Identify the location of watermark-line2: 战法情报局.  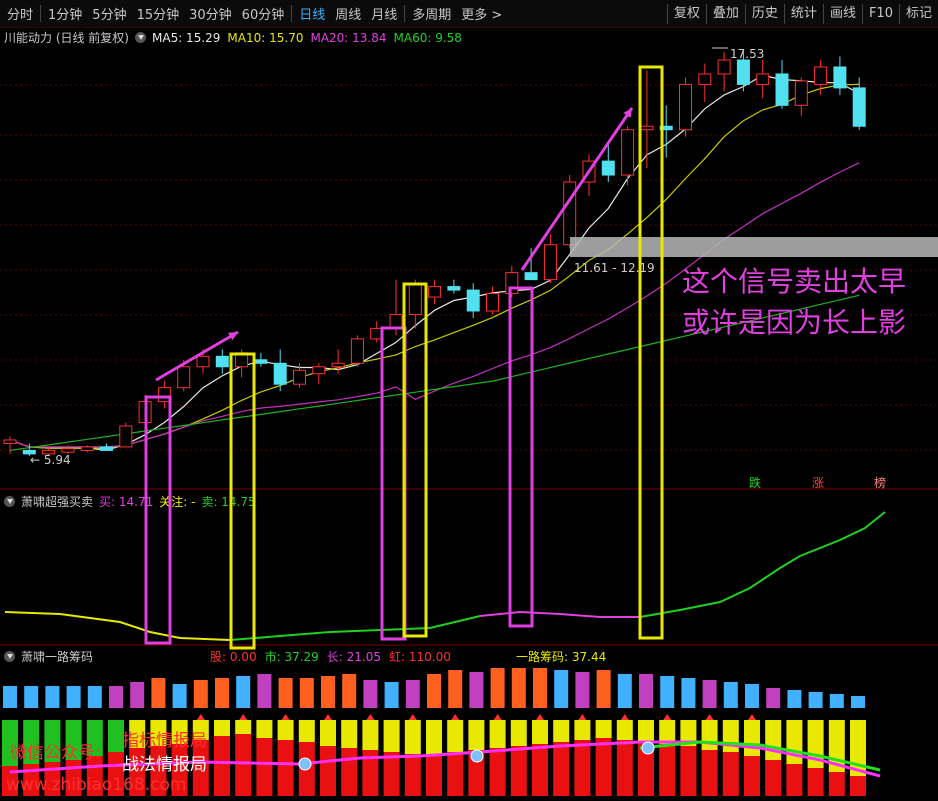
(164, 765).